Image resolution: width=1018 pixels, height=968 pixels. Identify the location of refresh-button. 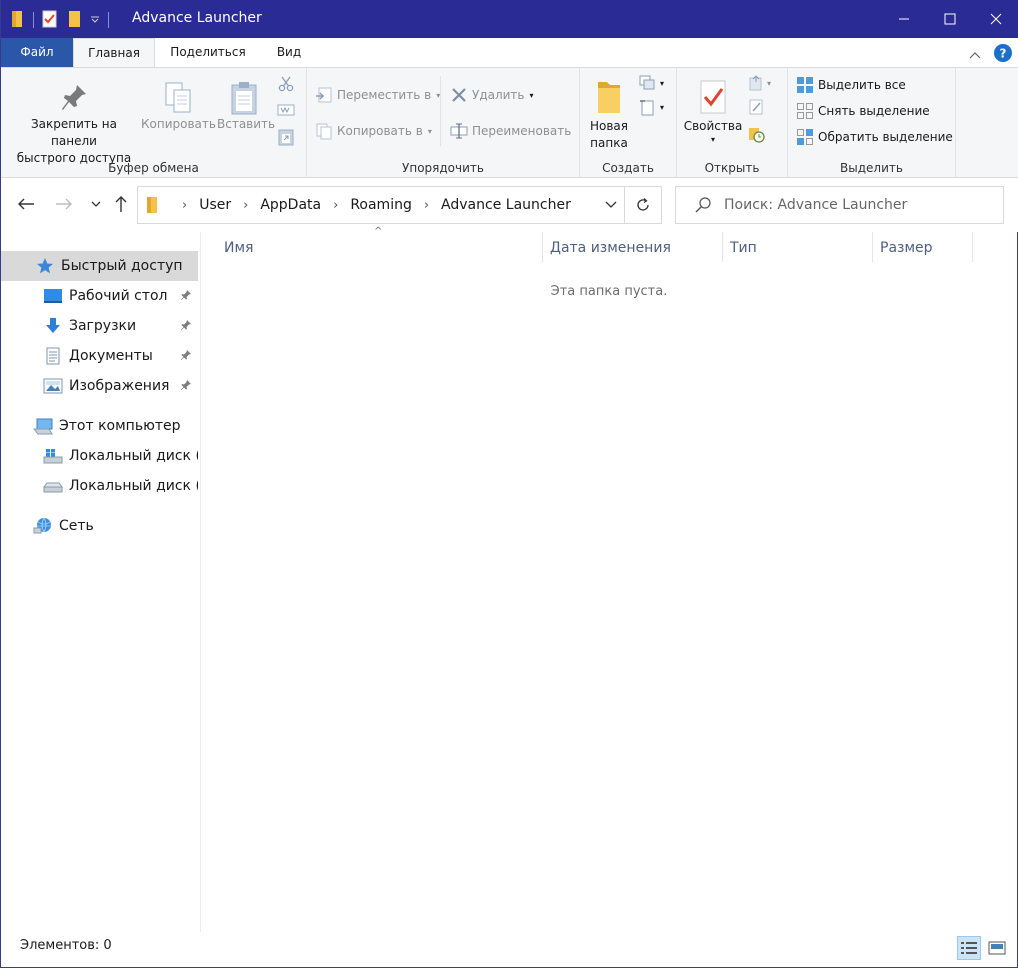
(642, 205).